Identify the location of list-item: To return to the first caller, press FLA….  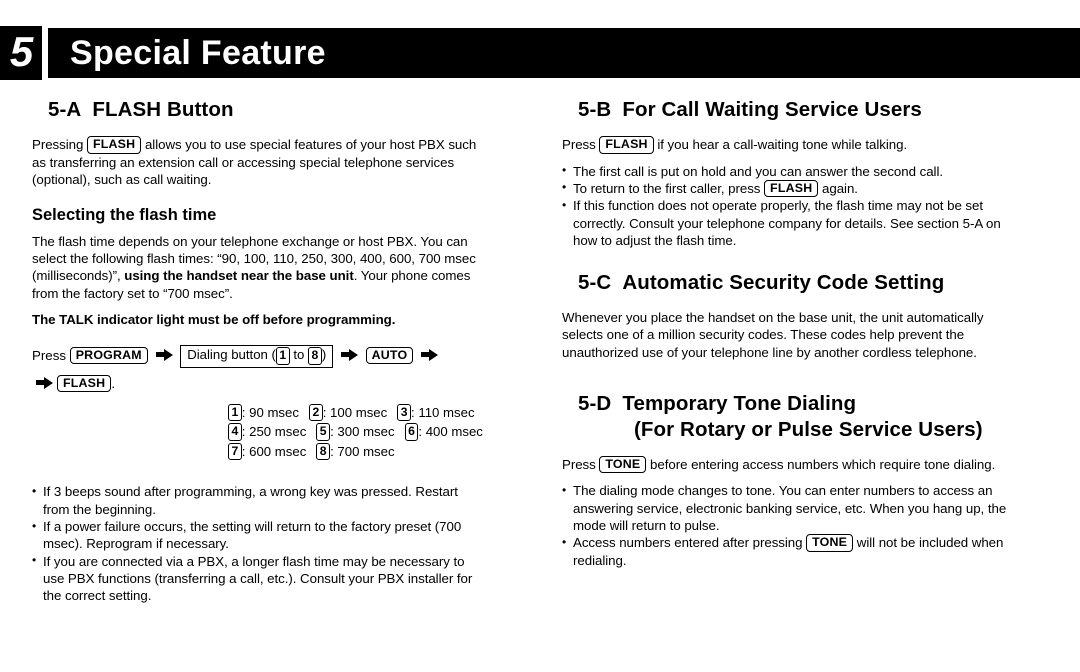
(788, 188).